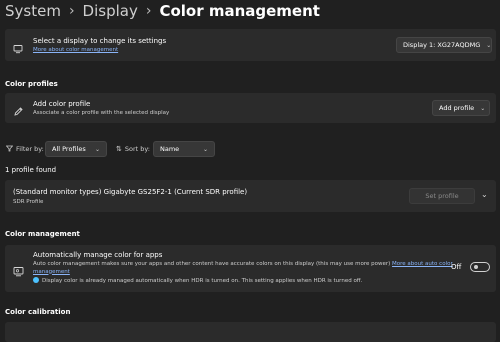 Image resolution: width=500 pixels, height=342 pixels. I want to click on sort-by: ⇅ Sort by:, so click(133, 149).